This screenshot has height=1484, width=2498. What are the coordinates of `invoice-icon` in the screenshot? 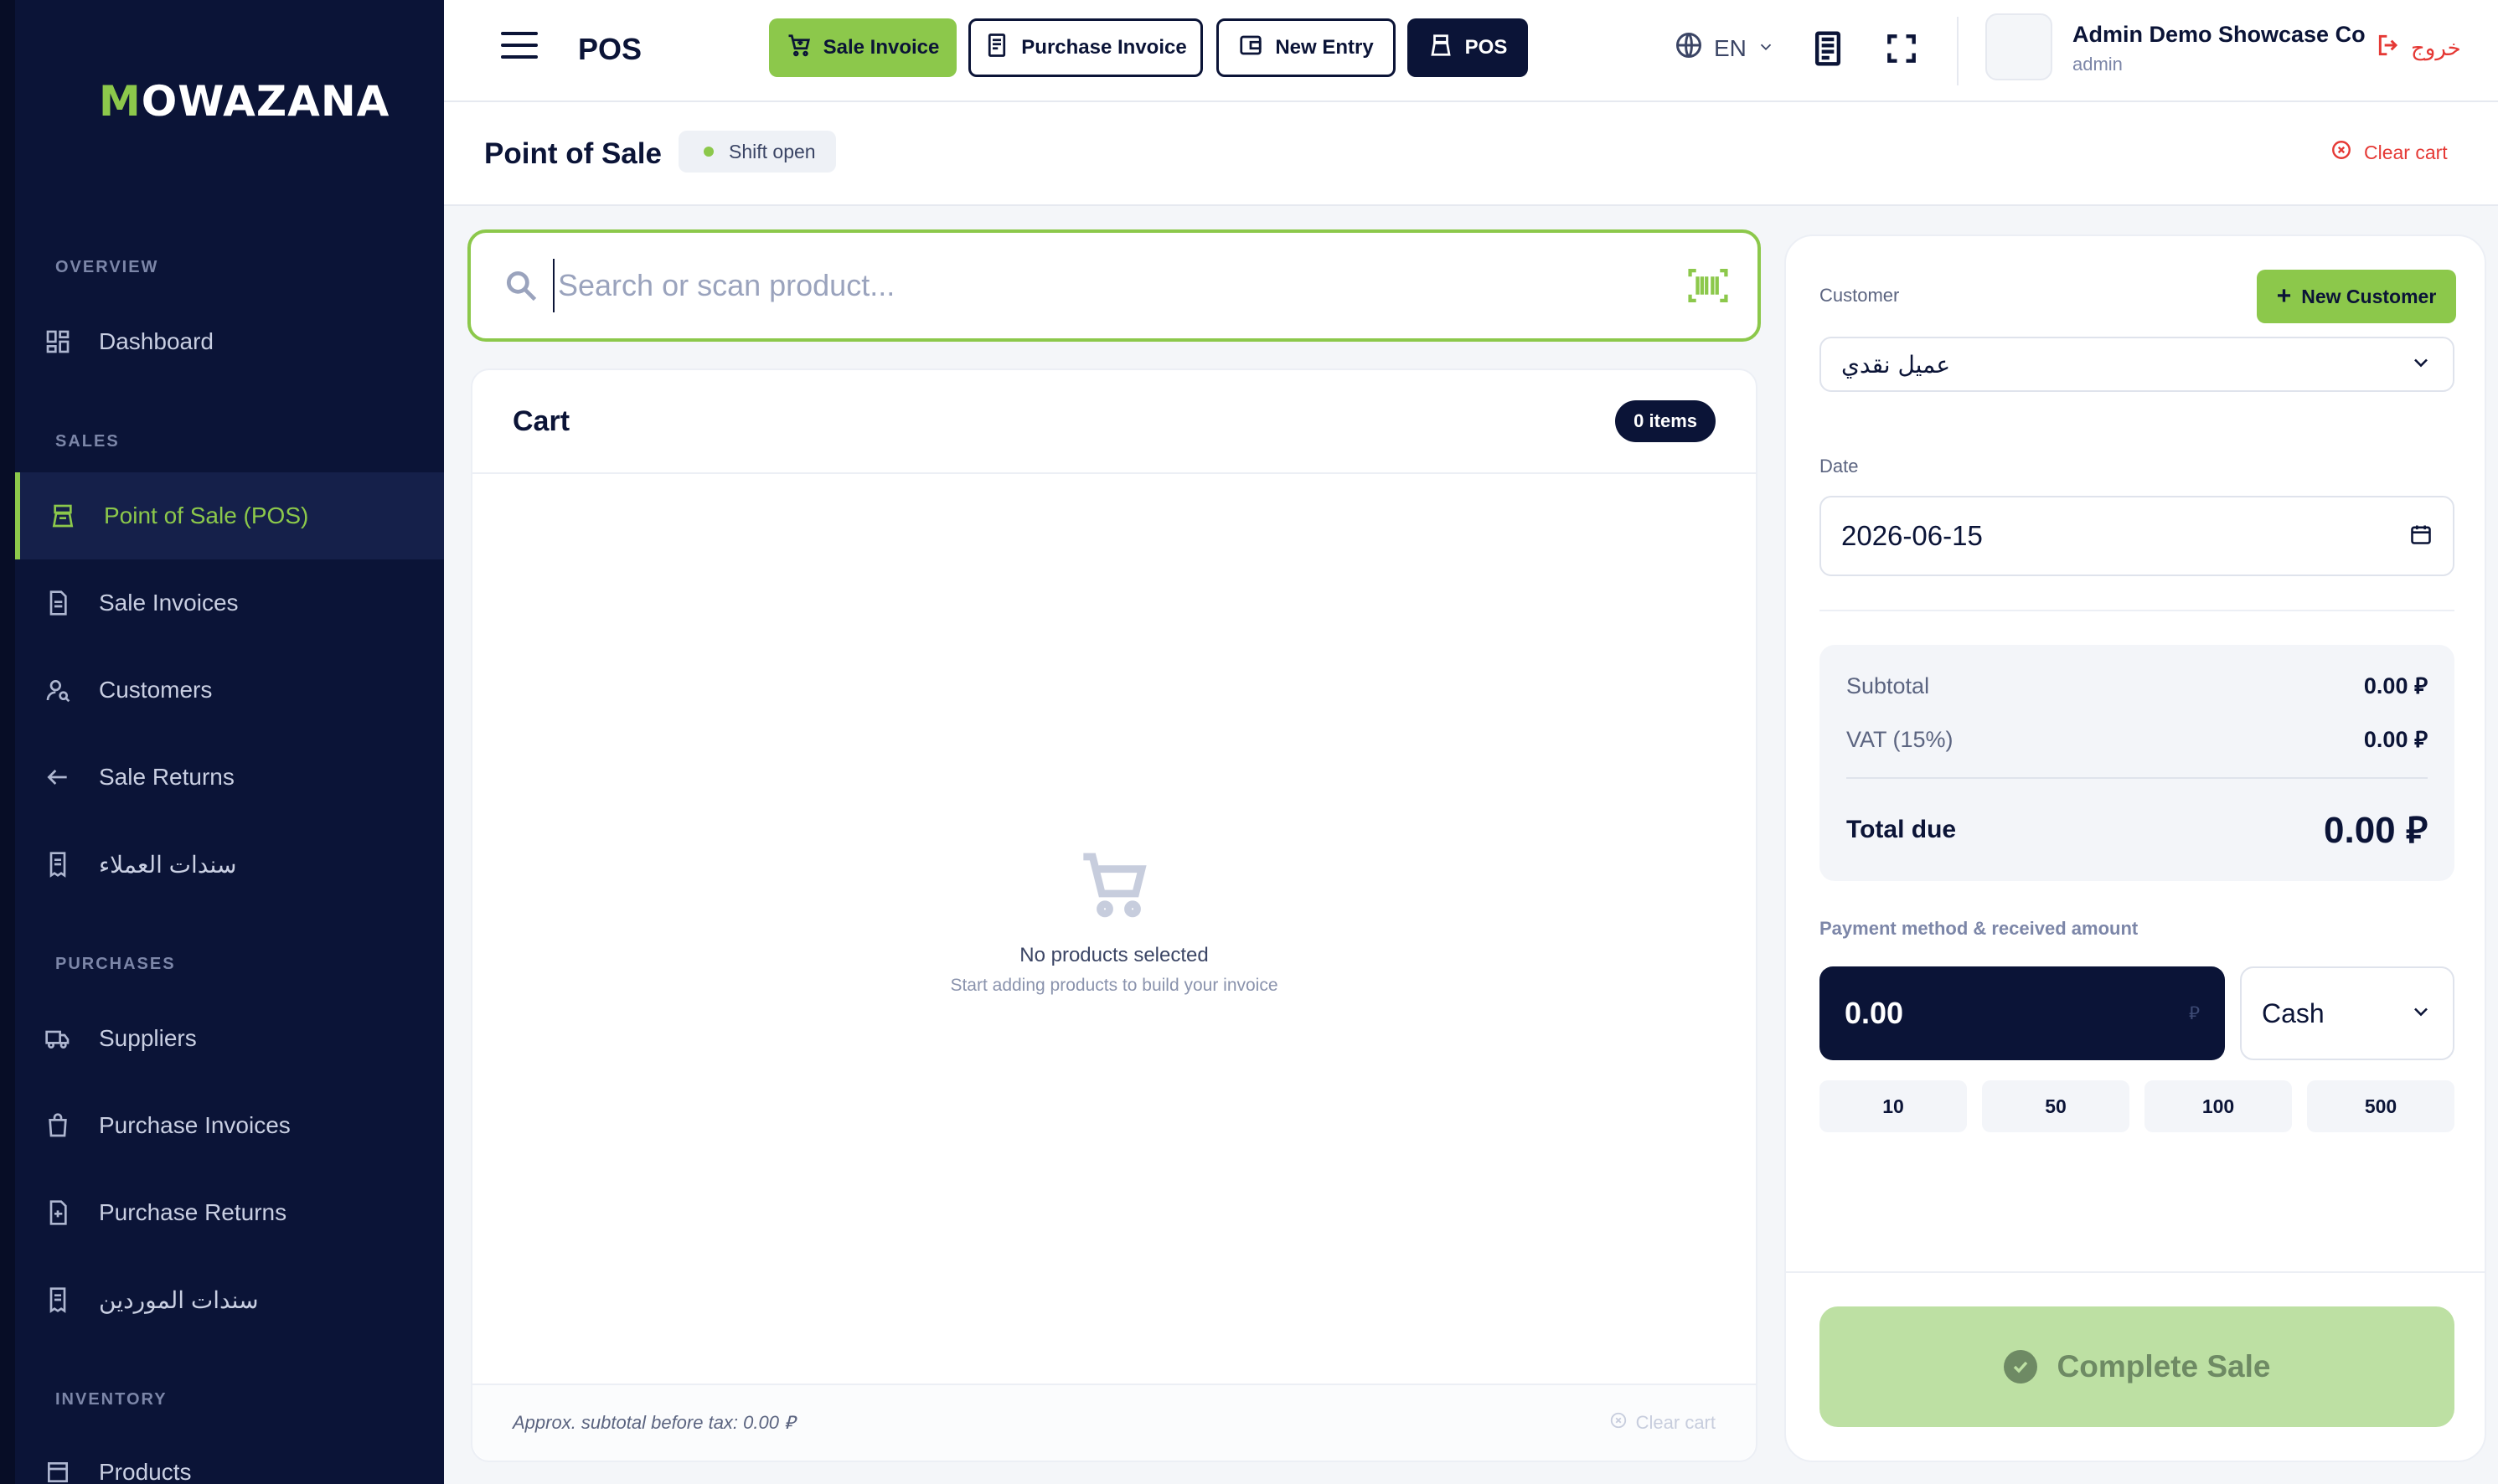 It's located at (996, 48).